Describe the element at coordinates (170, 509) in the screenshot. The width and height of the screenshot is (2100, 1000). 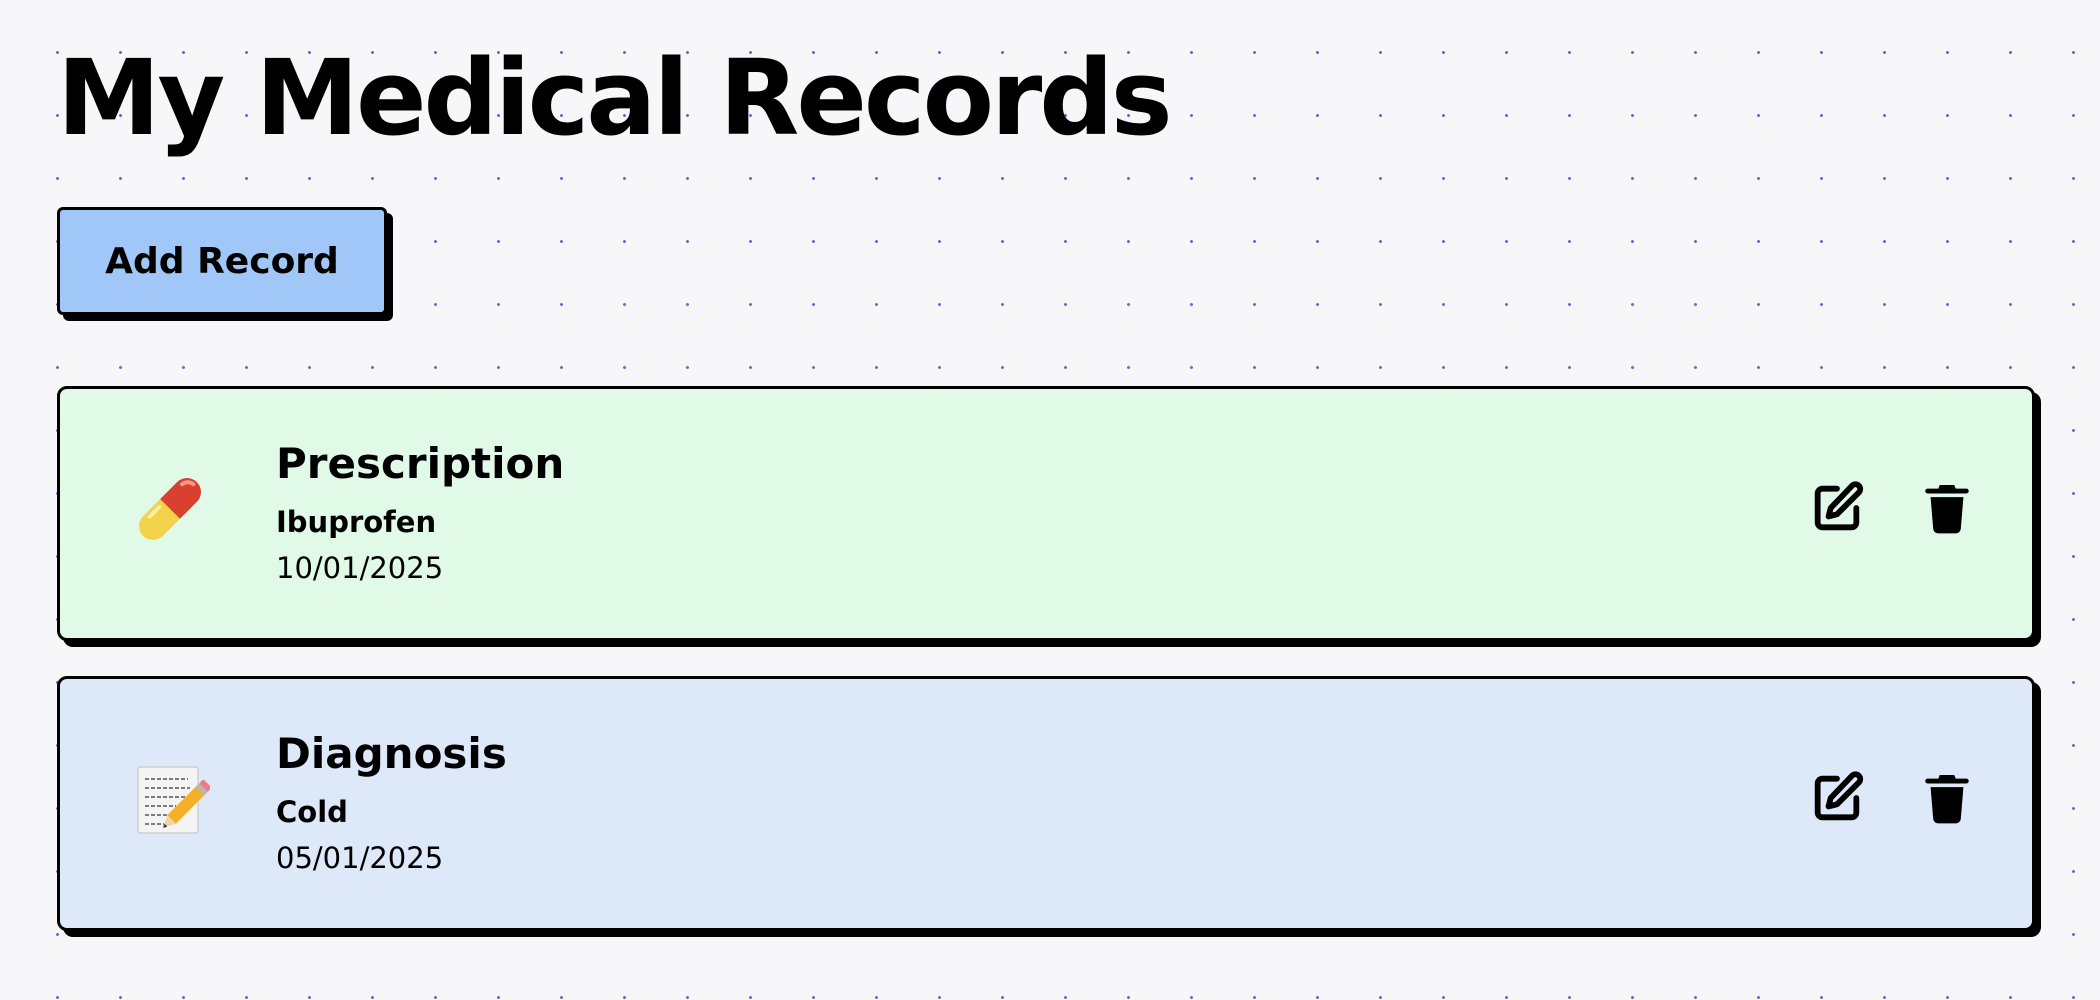
I see `pill-icon` at that location.